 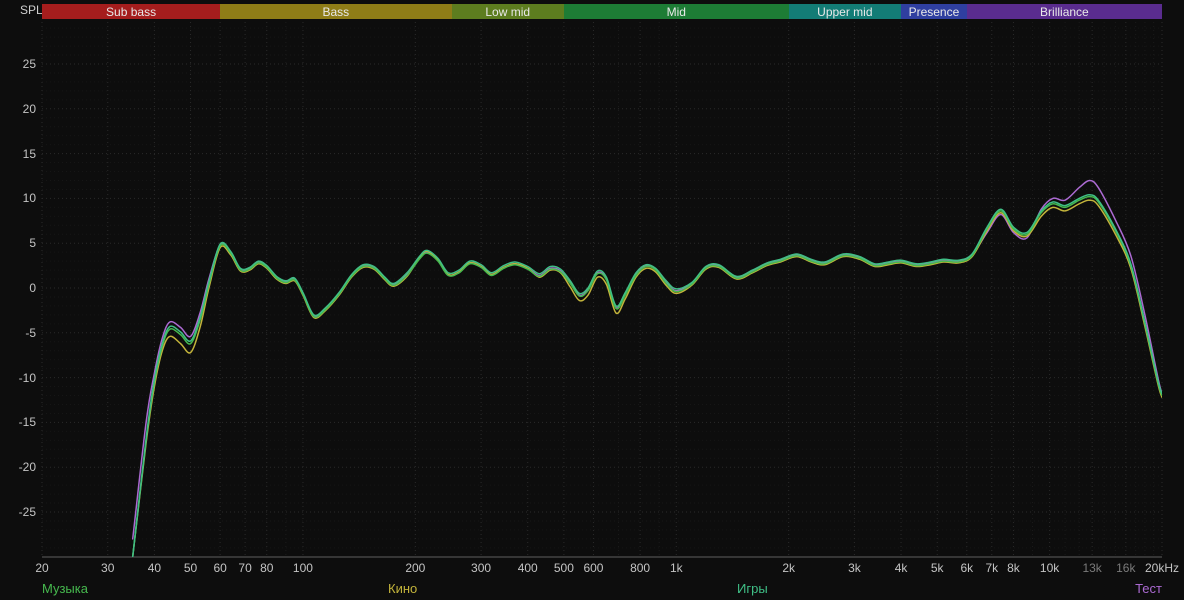 I want to click on x-tick-label: 600, so click(x=593, y=568).